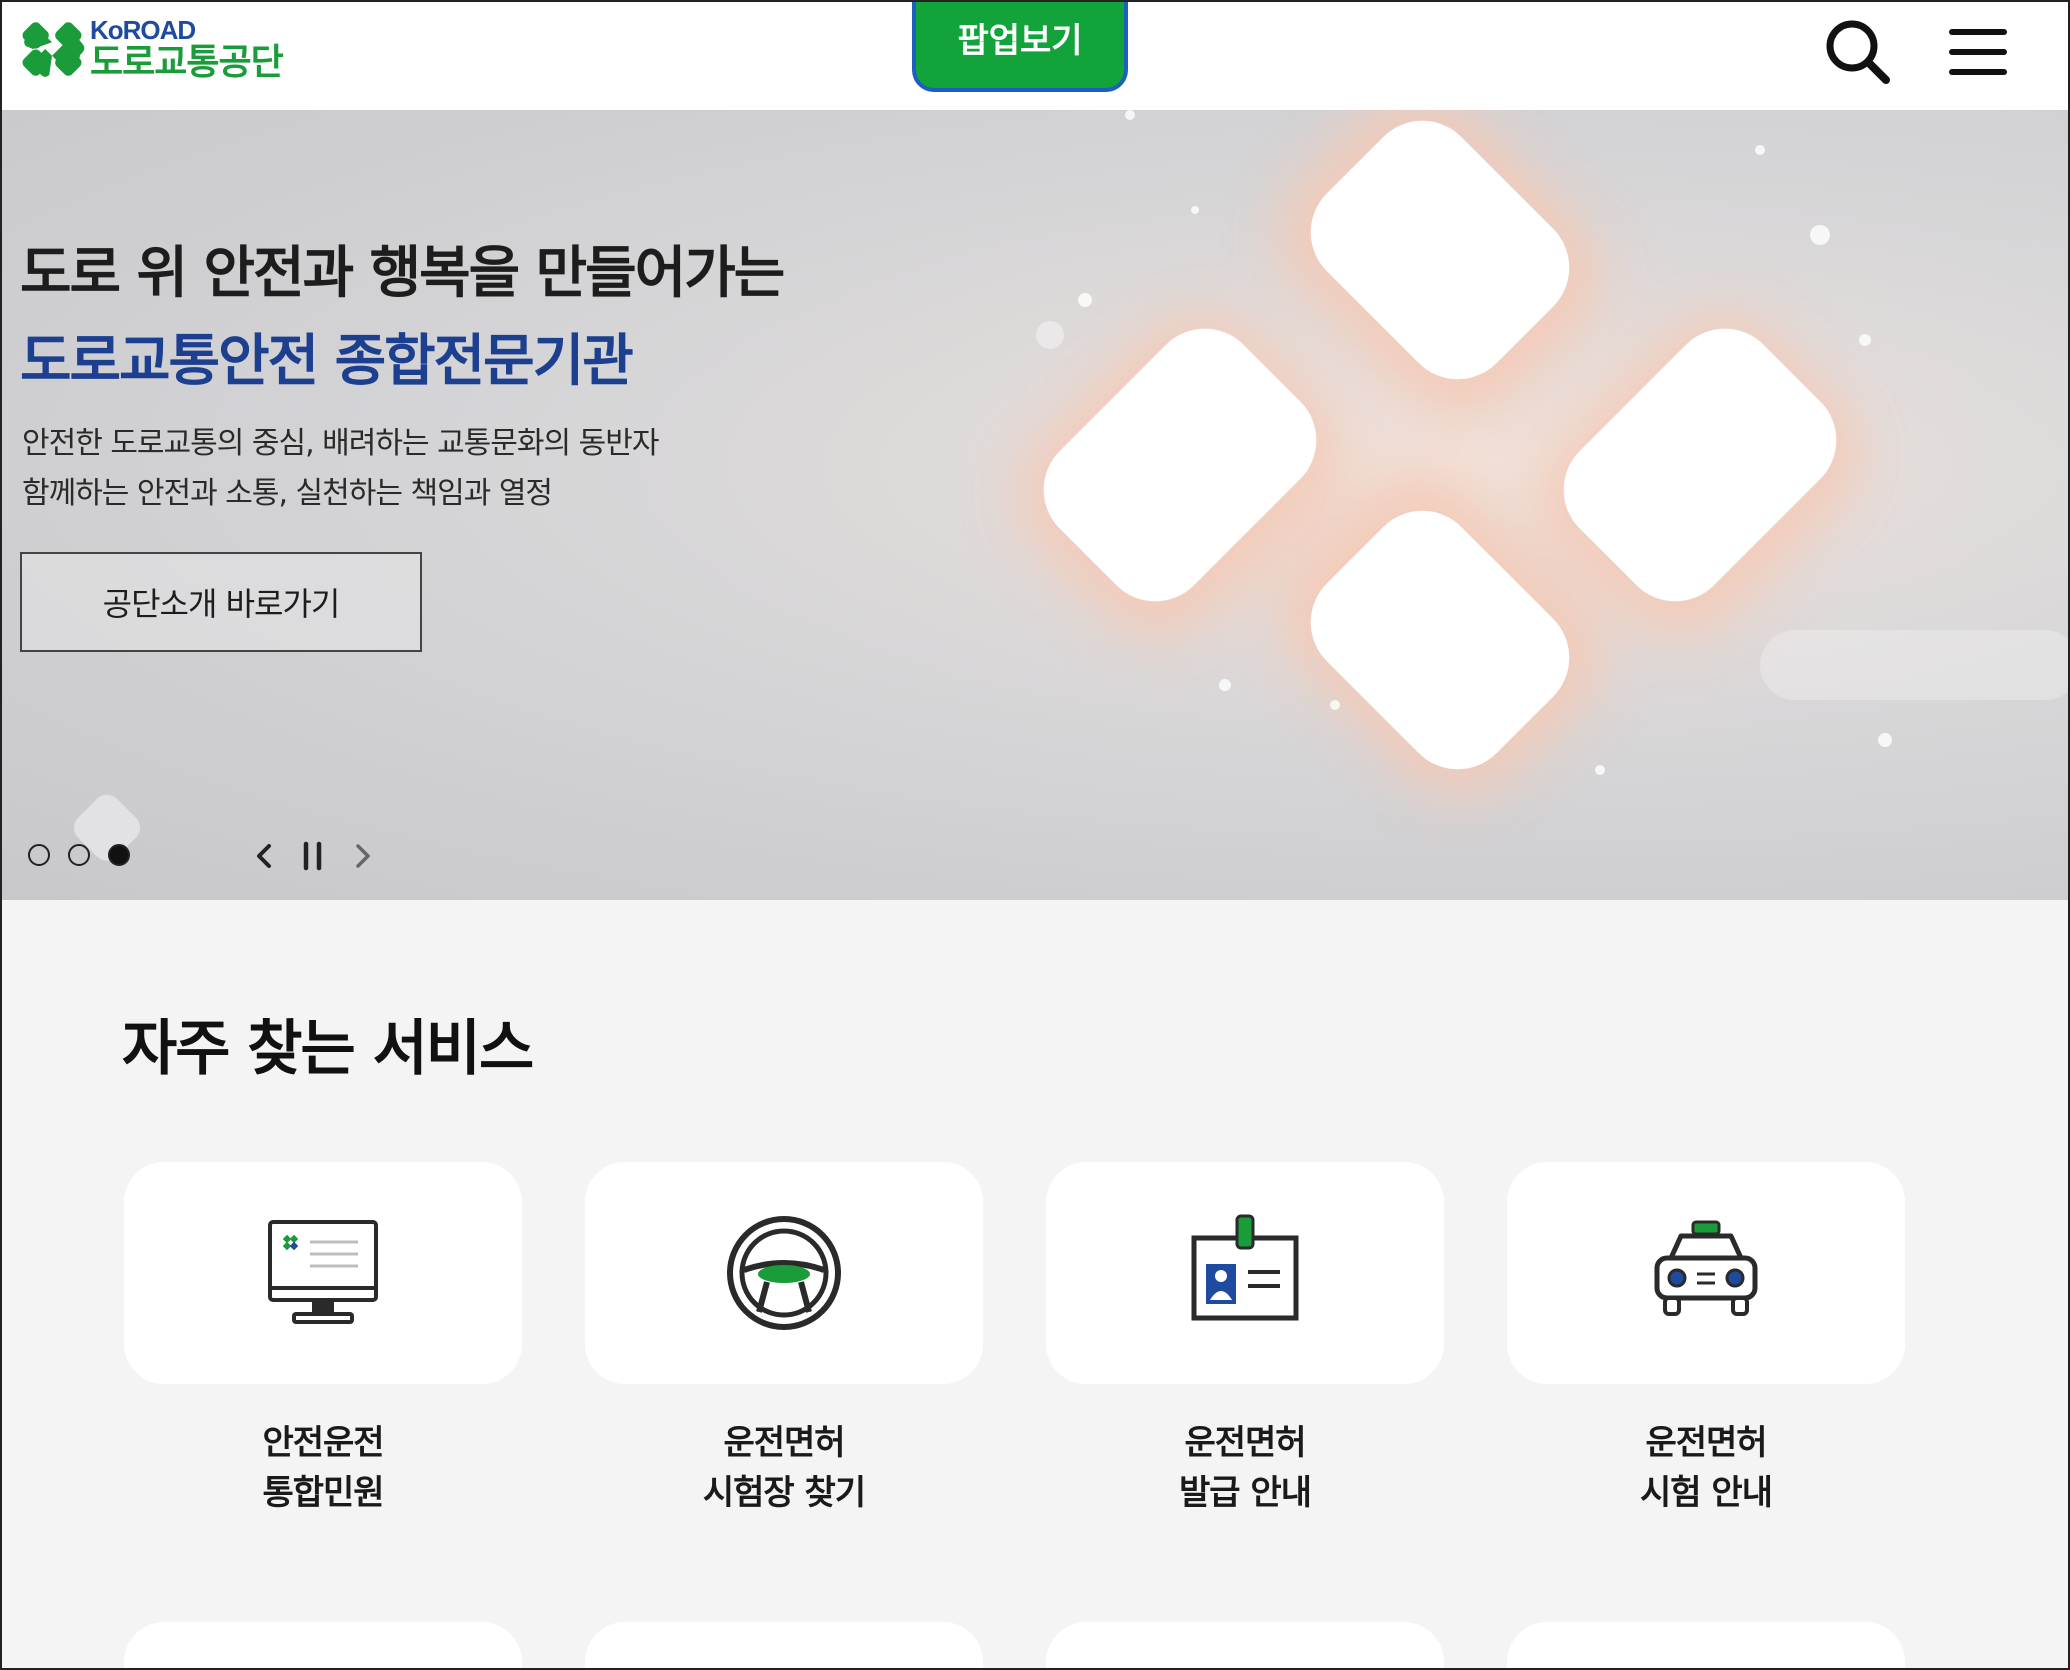  What do you see at coordinates (340, 443) in the screenshot?
I see `hero-subtext-line1: 안전한 도로교통의 중심, 배려하는 교통문화의 동반자` at bounding box center [340, 443].